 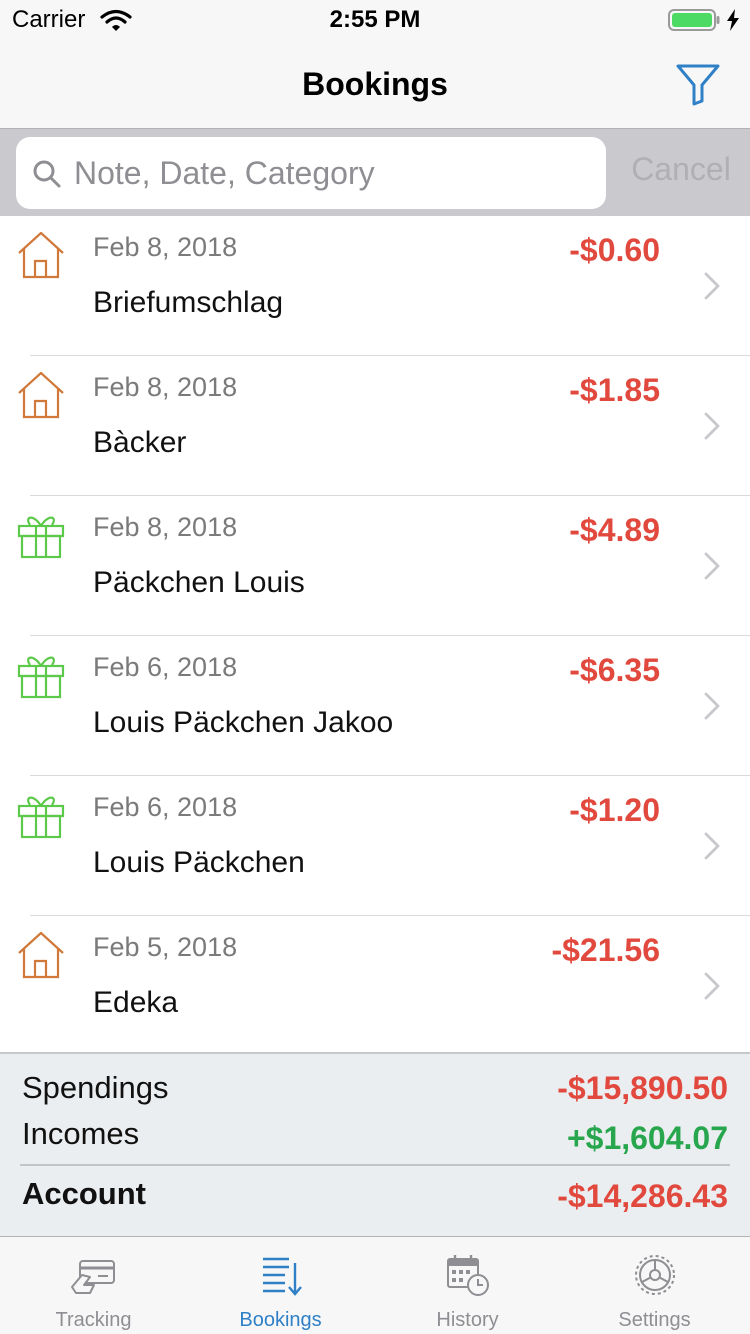 I want to click on filter-button, so click(x=698, y=84).